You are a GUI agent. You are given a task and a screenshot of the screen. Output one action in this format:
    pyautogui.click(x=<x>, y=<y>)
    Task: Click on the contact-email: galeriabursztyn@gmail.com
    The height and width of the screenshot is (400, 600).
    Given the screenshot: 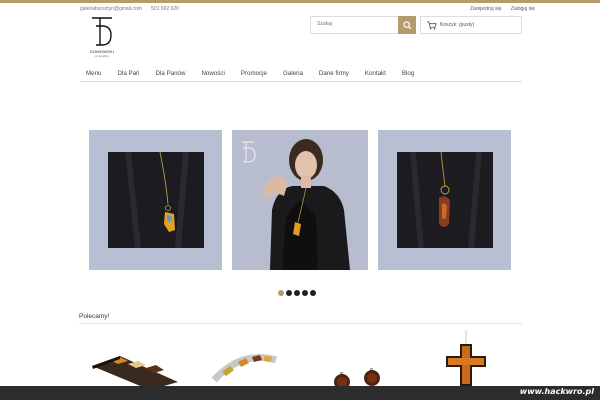 What is the action you would take?
    pyautogui.click(x=111, y=9)
    